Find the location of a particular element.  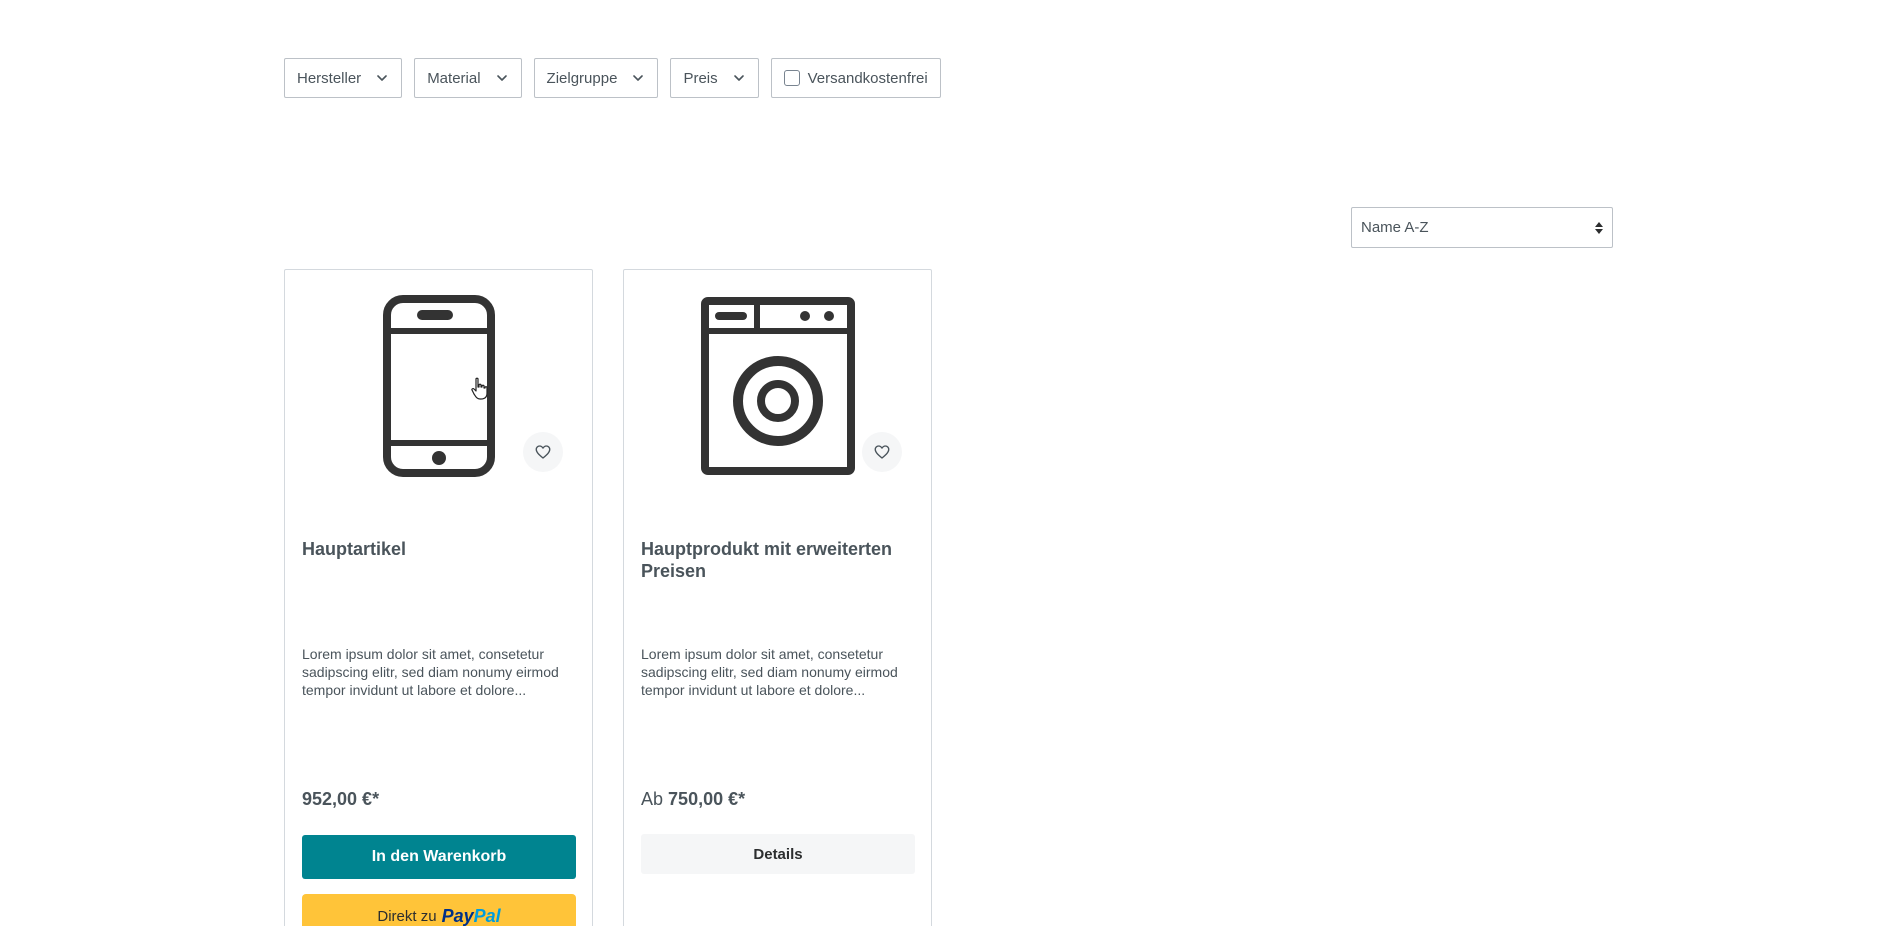

product-price: 952,00 €* is located at coordinates (340, 799).